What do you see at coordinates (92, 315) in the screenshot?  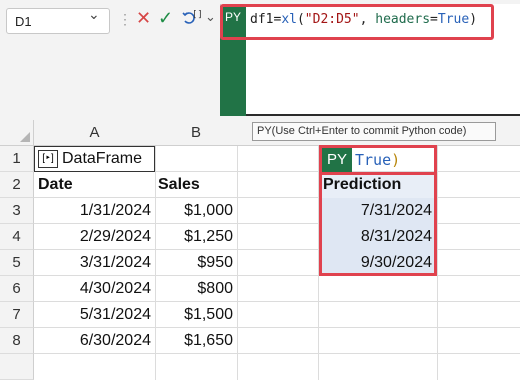 I see `cell-date: 5/31/2024` at bounding box center [92, 315].